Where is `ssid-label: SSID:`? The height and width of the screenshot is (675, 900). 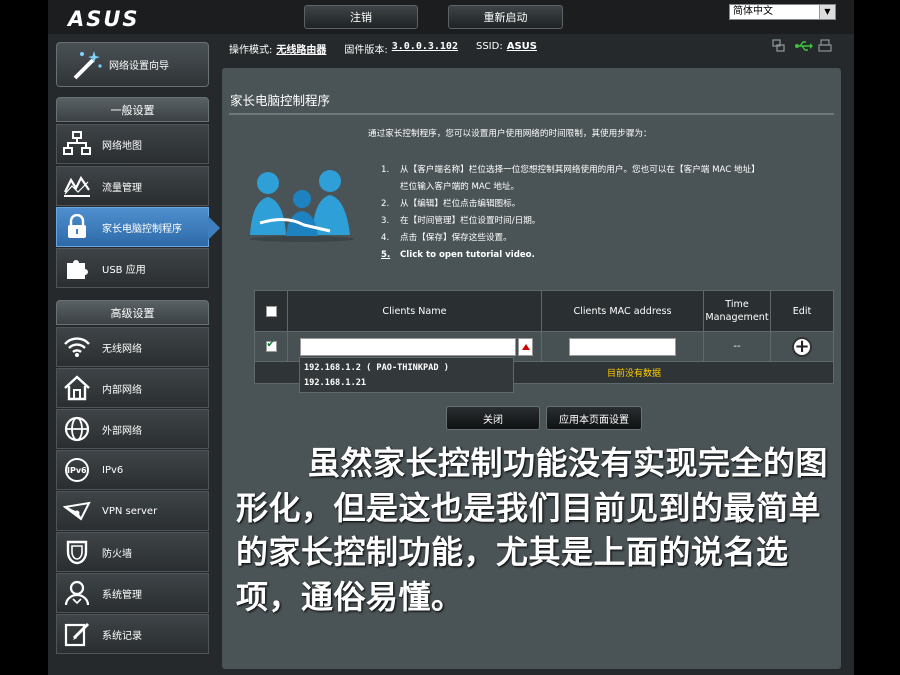 ssid-label: SSID: is located at coordinates (489, 46).